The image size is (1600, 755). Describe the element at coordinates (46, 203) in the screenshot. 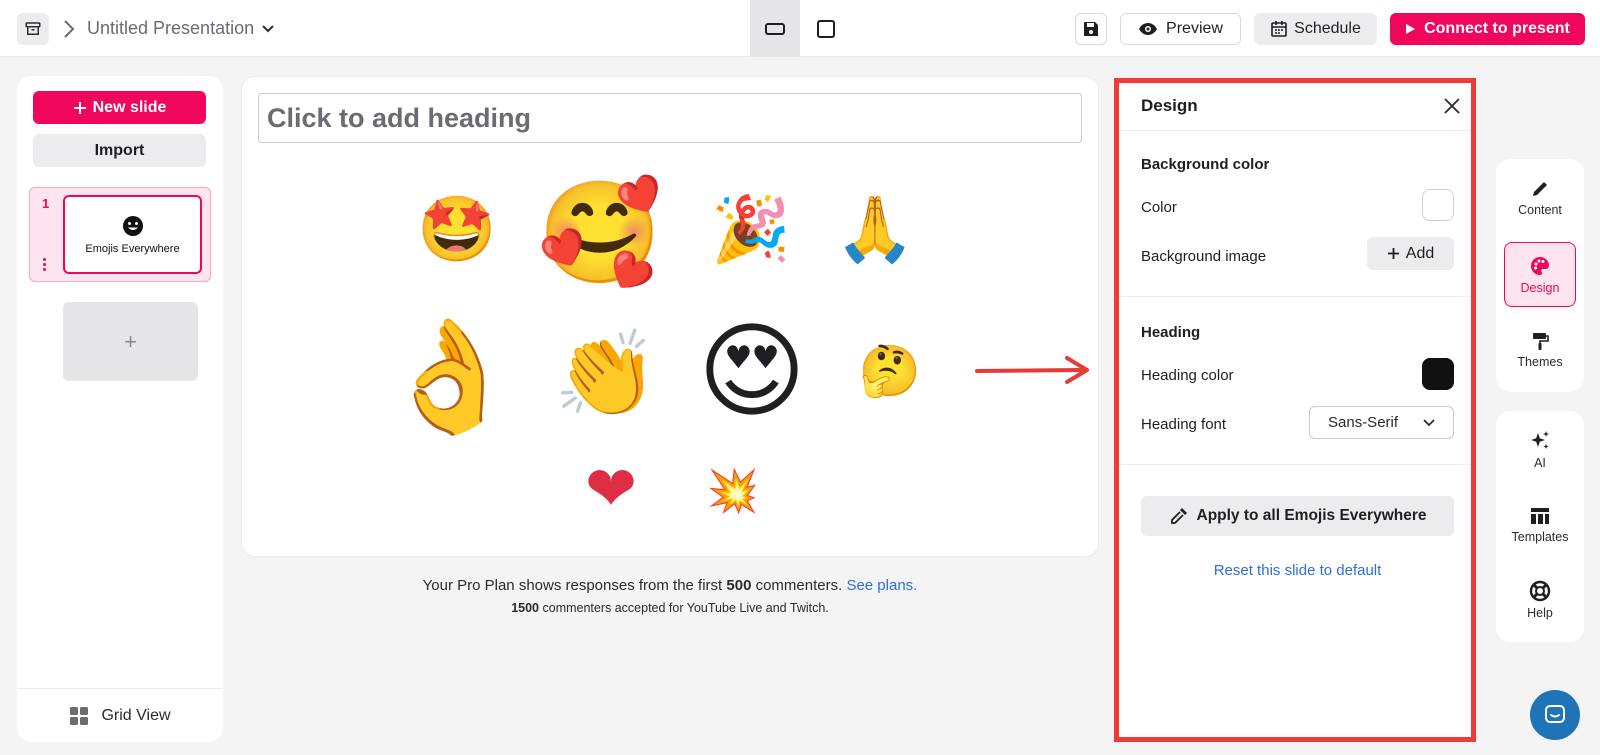

I see `slide-number: 1` at that location.